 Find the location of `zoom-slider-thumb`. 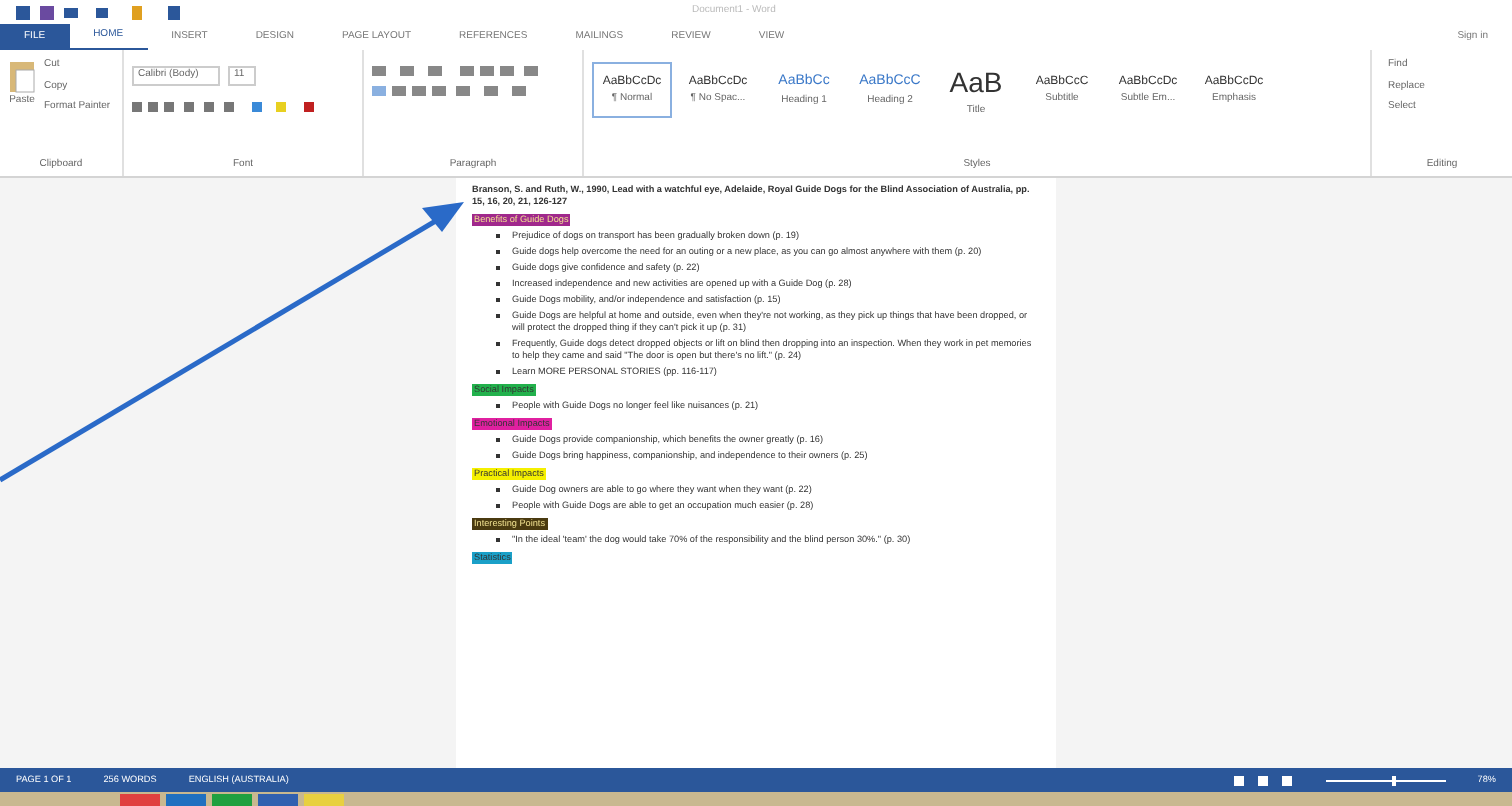

zoom-slider-thumb is located at coordinates (1393, 780).